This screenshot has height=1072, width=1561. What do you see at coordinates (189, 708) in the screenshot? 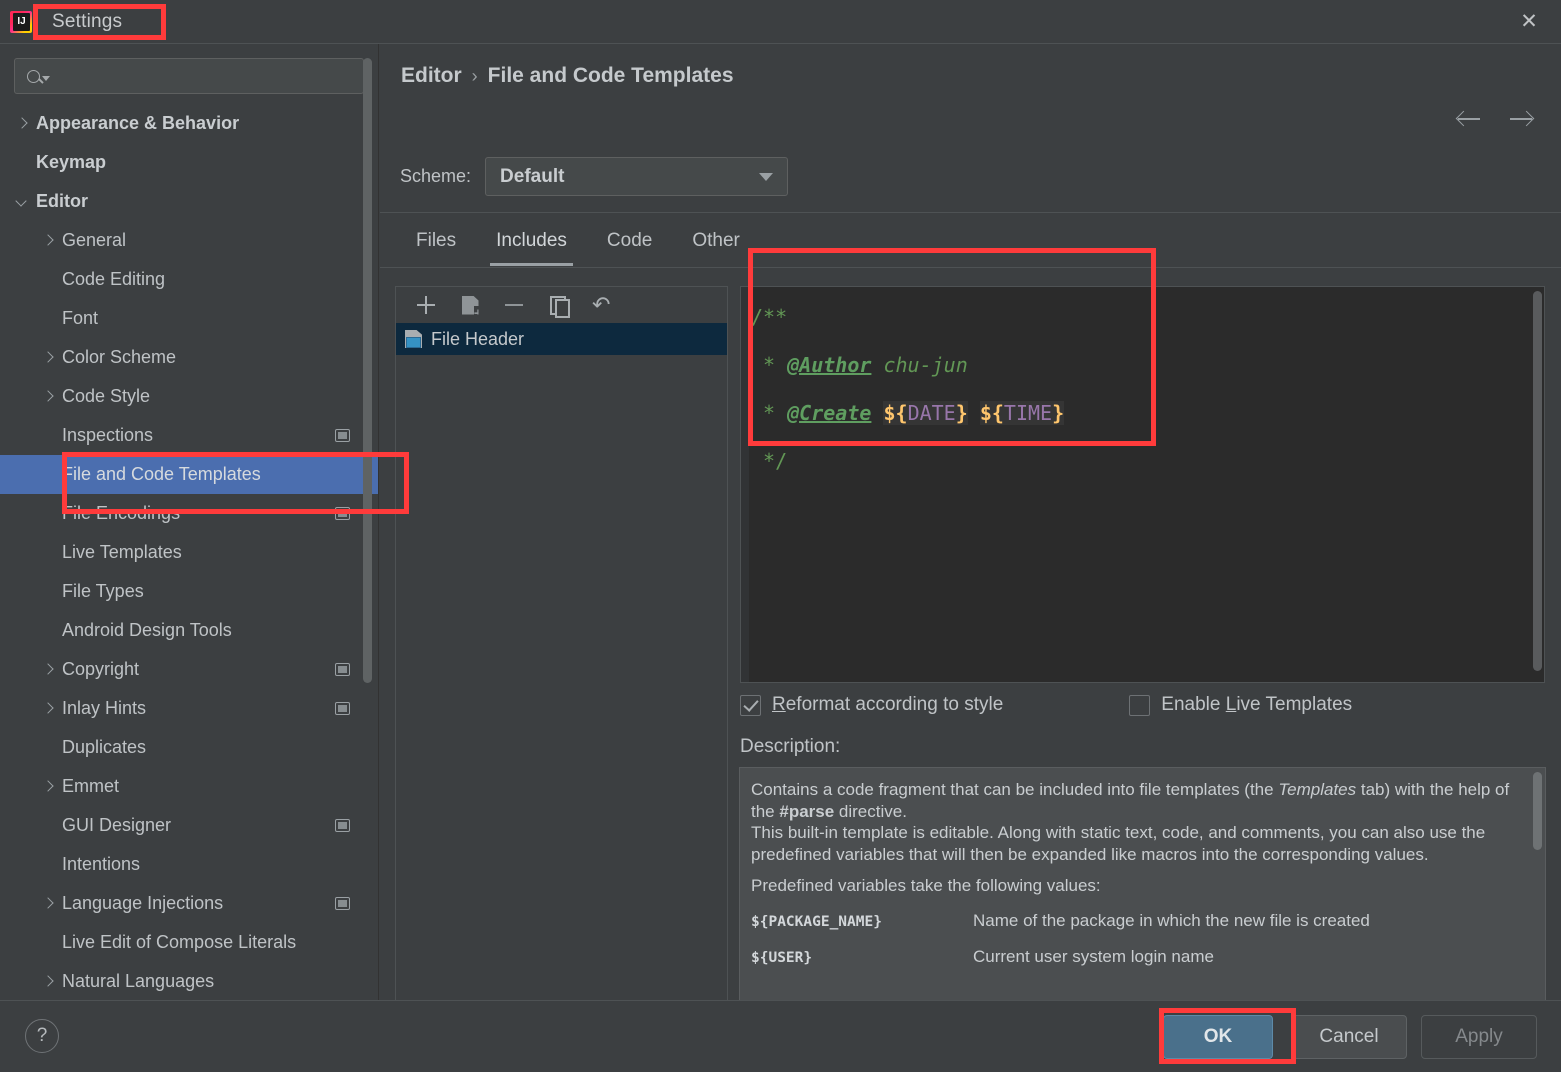
I see `sidebar-item-inlay-hints: Inlay Hints` at bounding box center [189, 708].